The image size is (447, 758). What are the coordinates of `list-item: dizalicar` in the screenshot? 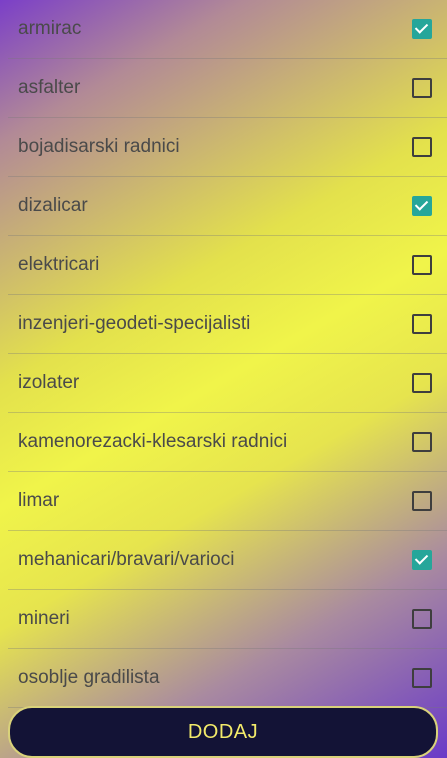 It's located at (227, 206).